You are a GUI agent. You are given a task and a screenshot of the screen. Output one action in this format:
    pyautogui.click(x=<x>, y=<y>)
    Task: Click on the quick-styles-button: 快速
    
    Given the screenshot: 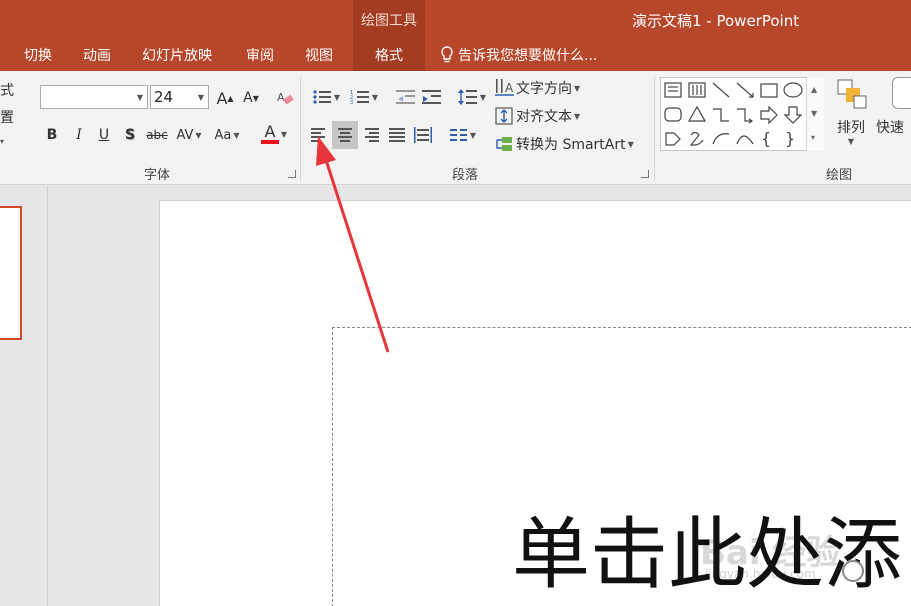 What is the action you would take?
    pyautogui.click(x=893, y=116)
    